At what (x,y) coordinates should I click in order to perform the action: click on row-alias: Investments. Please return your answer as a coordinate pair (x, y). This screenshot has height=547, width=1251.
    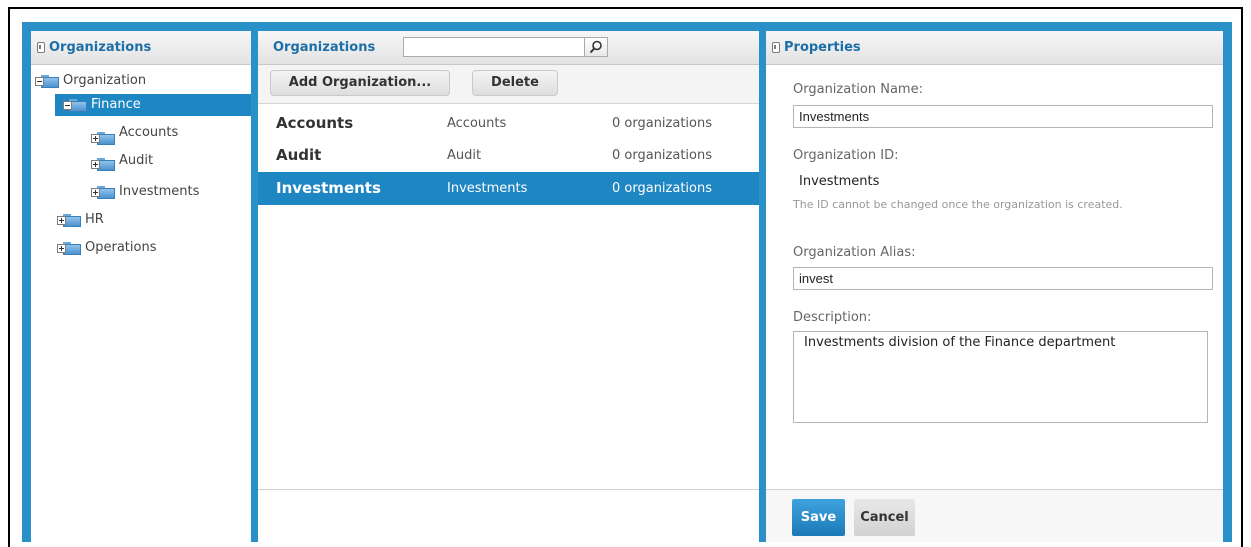
    Looking at the image, I should click on (487, 188).